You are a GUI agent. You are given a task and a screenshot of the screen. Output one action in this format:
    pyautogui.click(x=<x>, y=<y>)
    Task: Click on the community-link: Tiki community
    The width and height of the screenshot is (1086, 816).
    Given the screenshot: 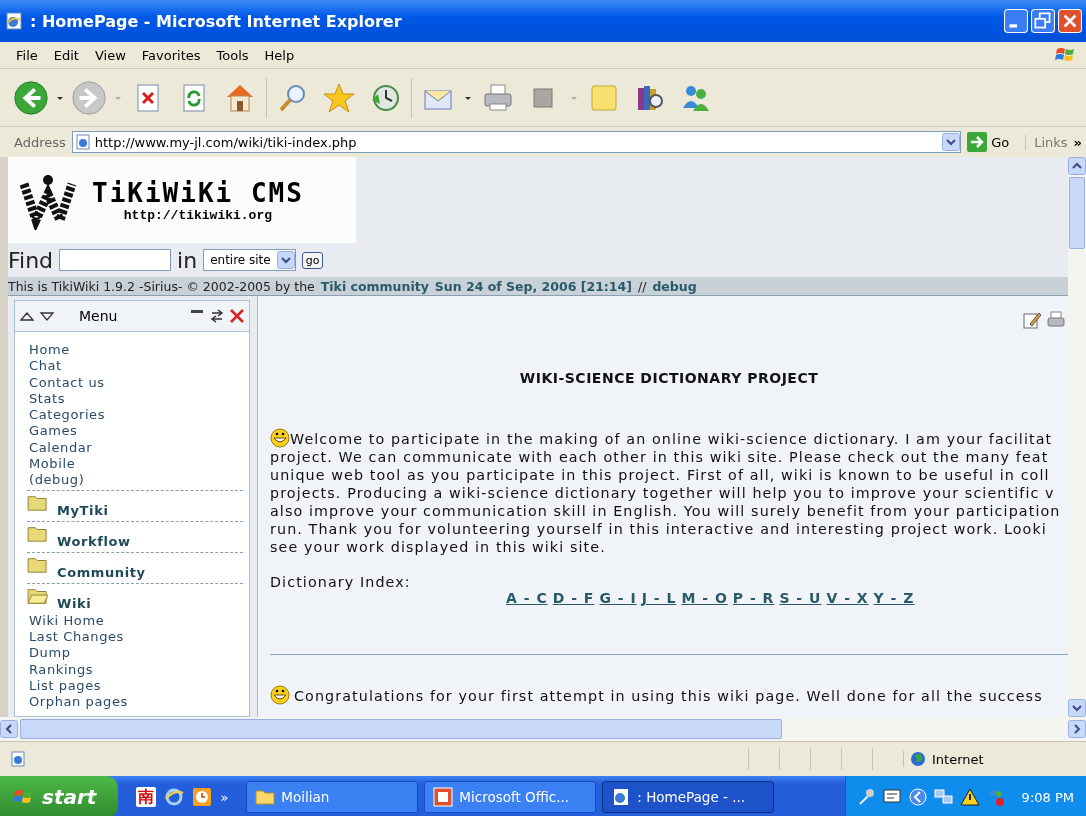 What is the action you would take?
    pyautogui.click(x=374, y=286)
    